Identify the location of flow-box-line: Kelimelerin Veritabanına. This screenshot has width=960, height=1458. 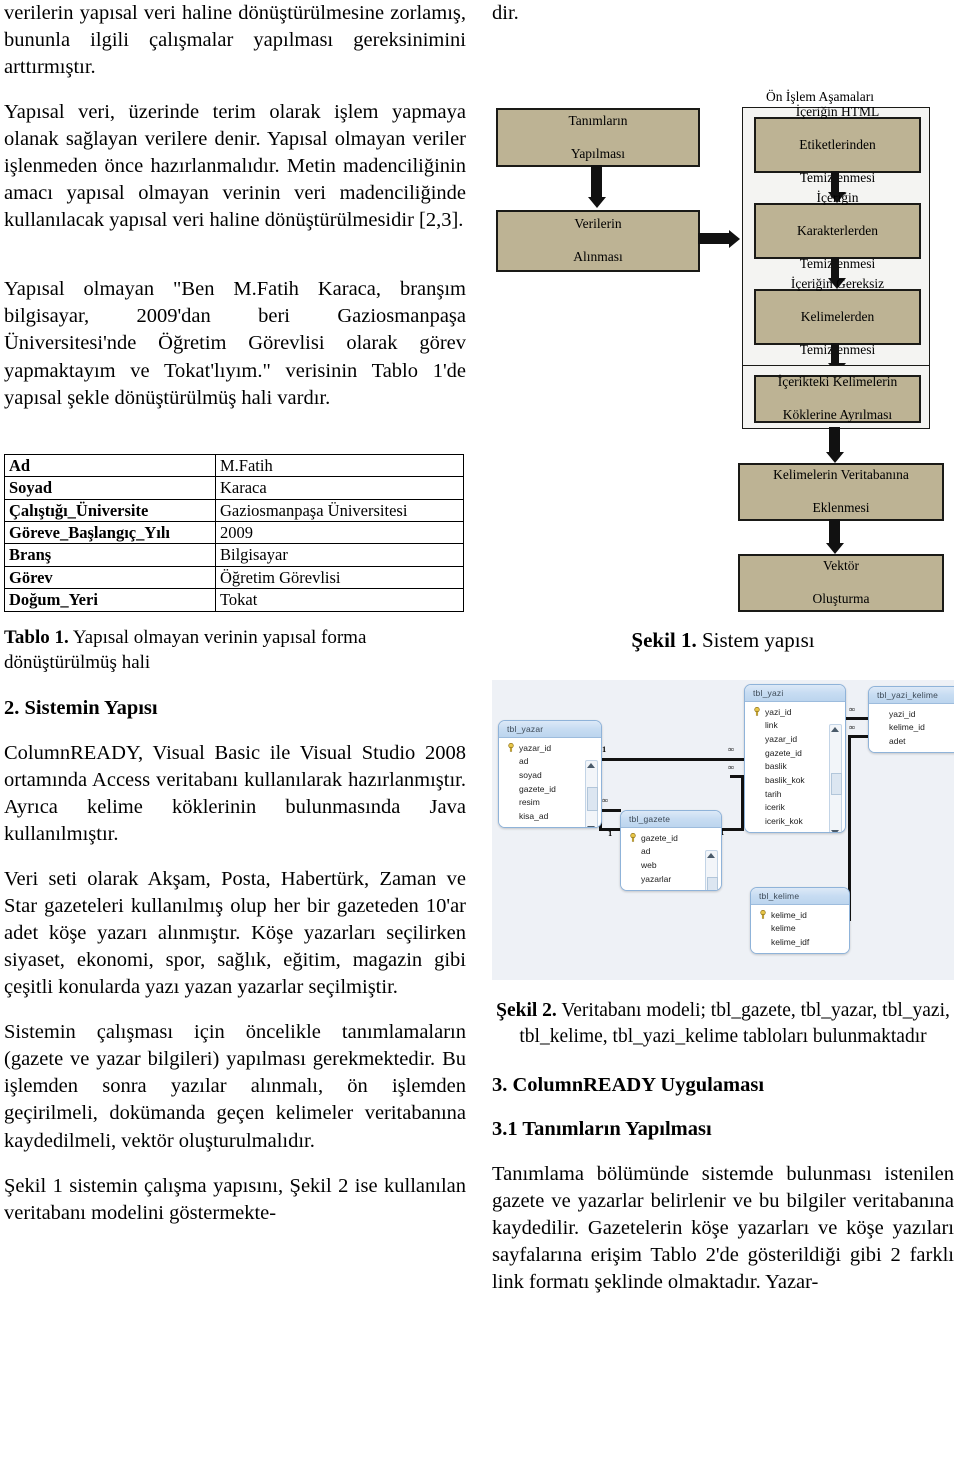
(841, 475).